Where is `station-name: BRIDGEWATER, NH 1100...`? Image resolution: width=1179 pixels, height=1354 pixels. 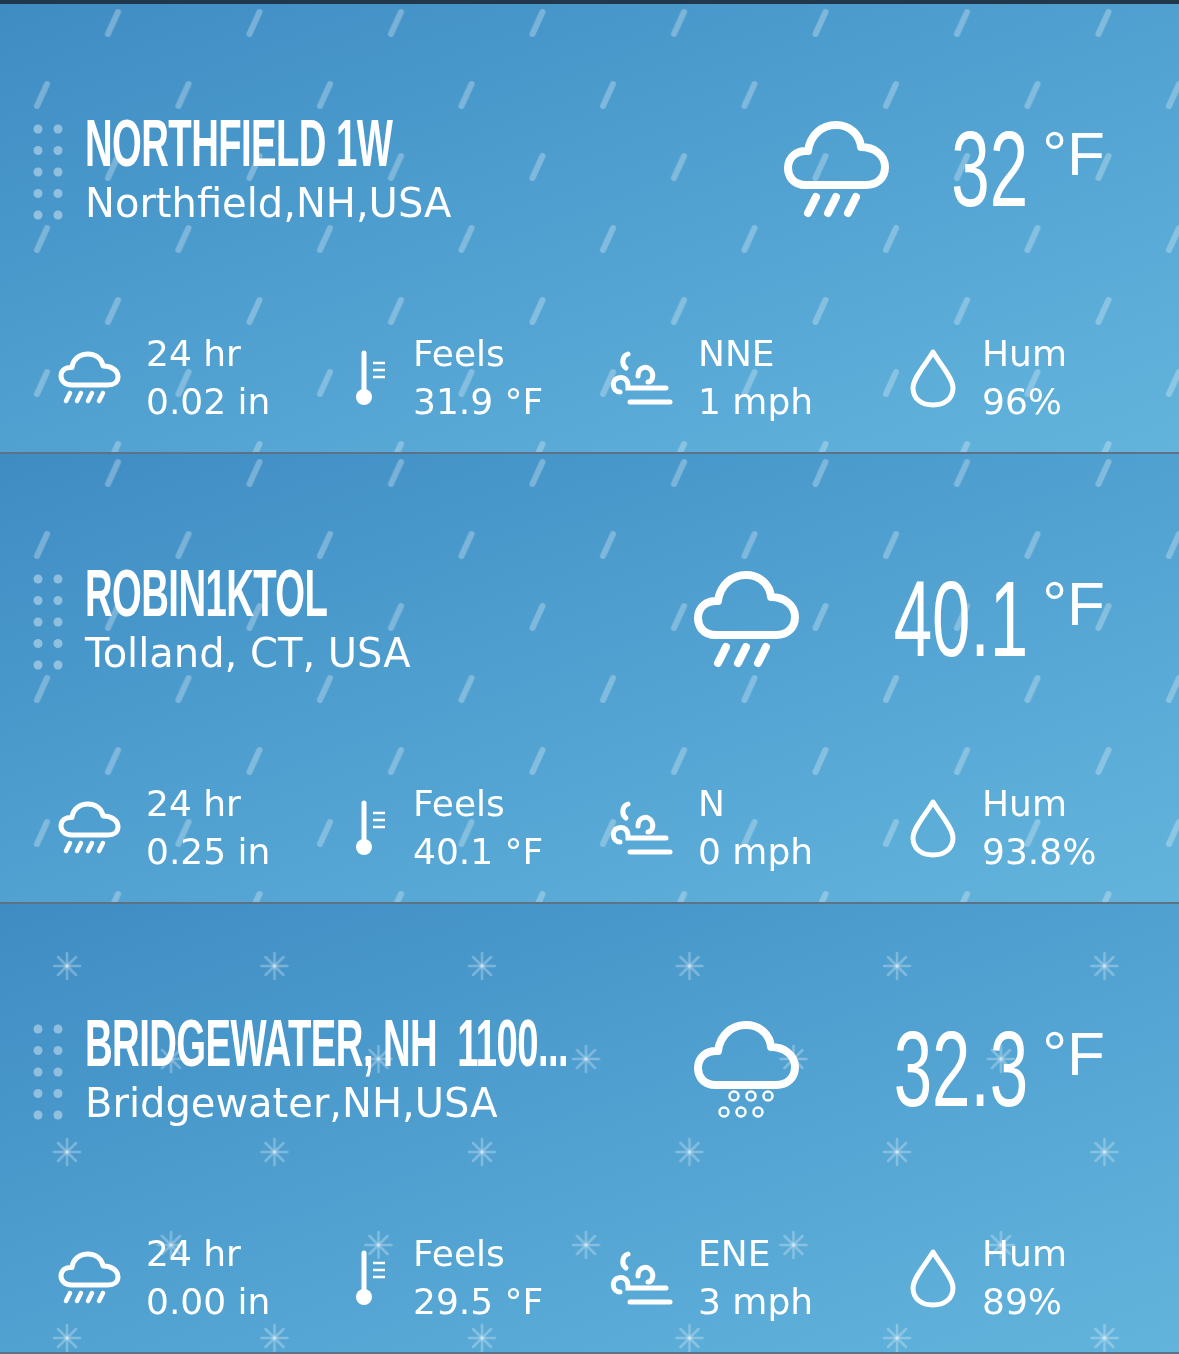 station-name: BRIDGEWATER, NH 1100... is located at coordinates (327, 1043).